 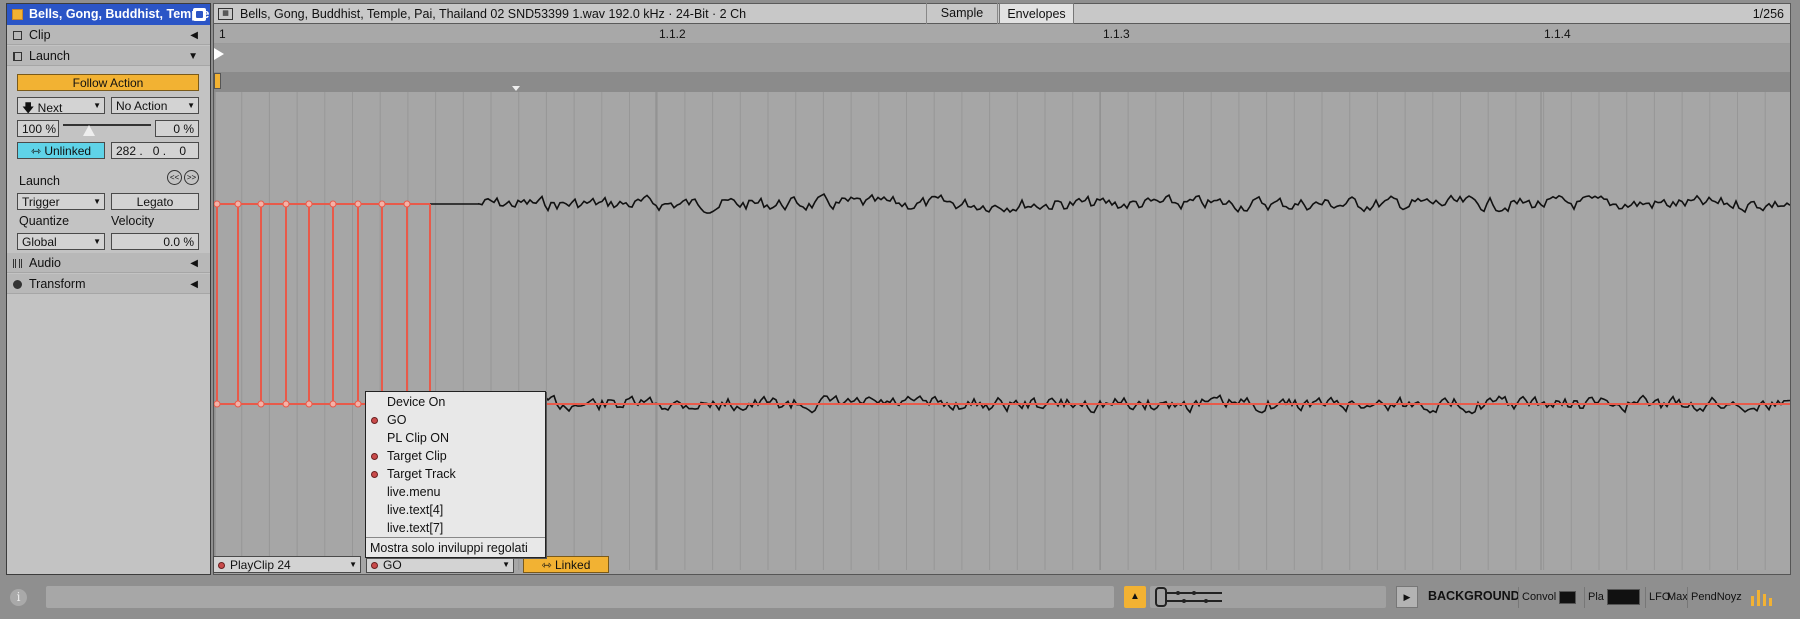 What do you see at coordinates (1762, 597) in the screenshot?
I see `levels-icon` at bounding box center [1762, 597].